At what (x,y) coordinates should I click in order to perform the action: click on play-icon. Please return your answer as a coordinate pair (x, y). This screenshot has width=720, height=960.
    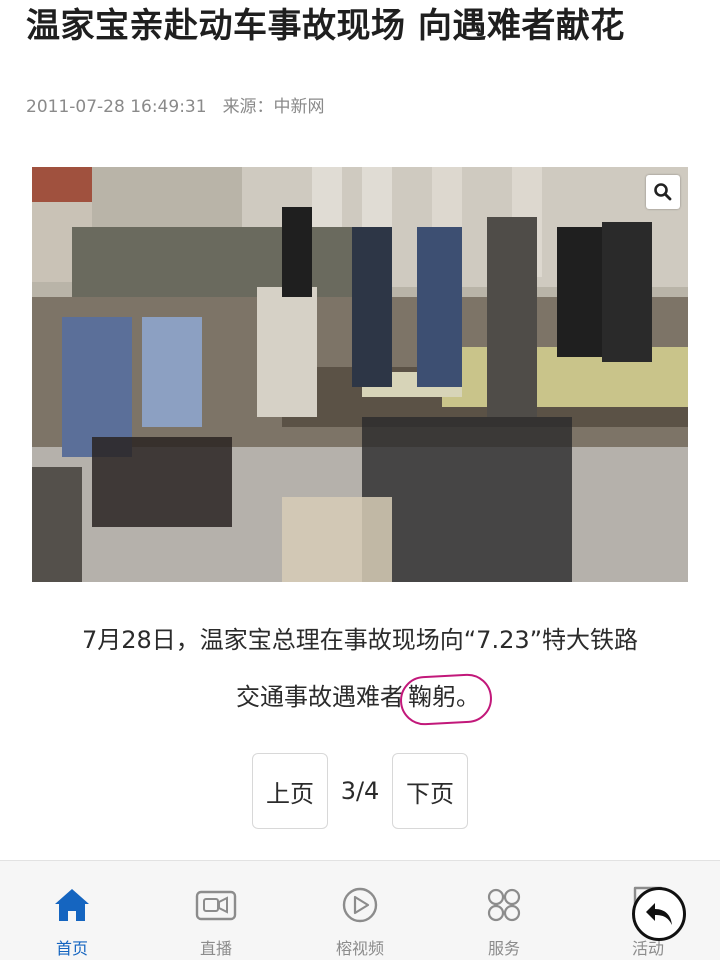
    Looking at the image, I should click on (360, 905).